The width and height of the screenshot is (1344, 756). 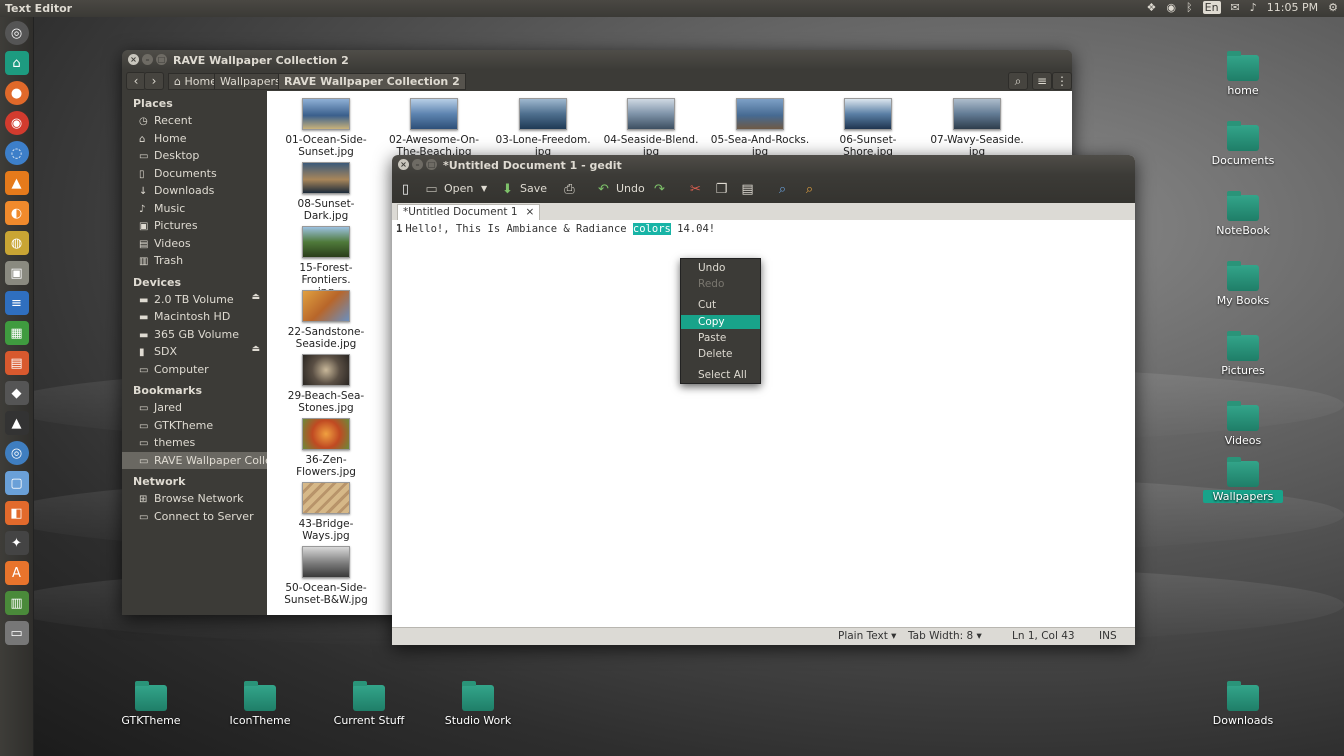 I want to click on sidebar-item-themes: ▭ themes, so click(x=194, y=443).